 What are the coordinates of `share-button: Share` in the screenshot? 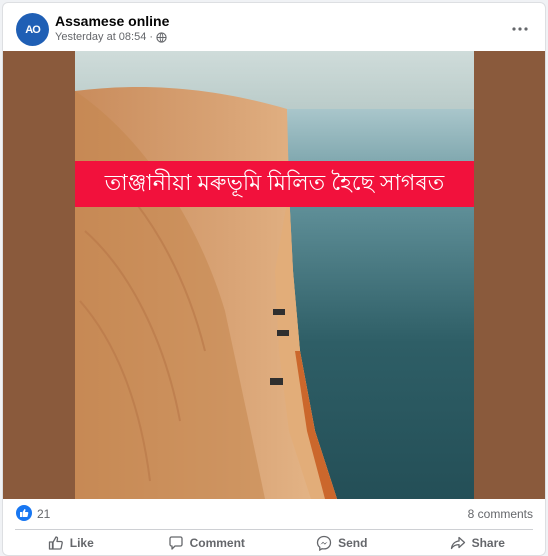 It's located at (478, 543).